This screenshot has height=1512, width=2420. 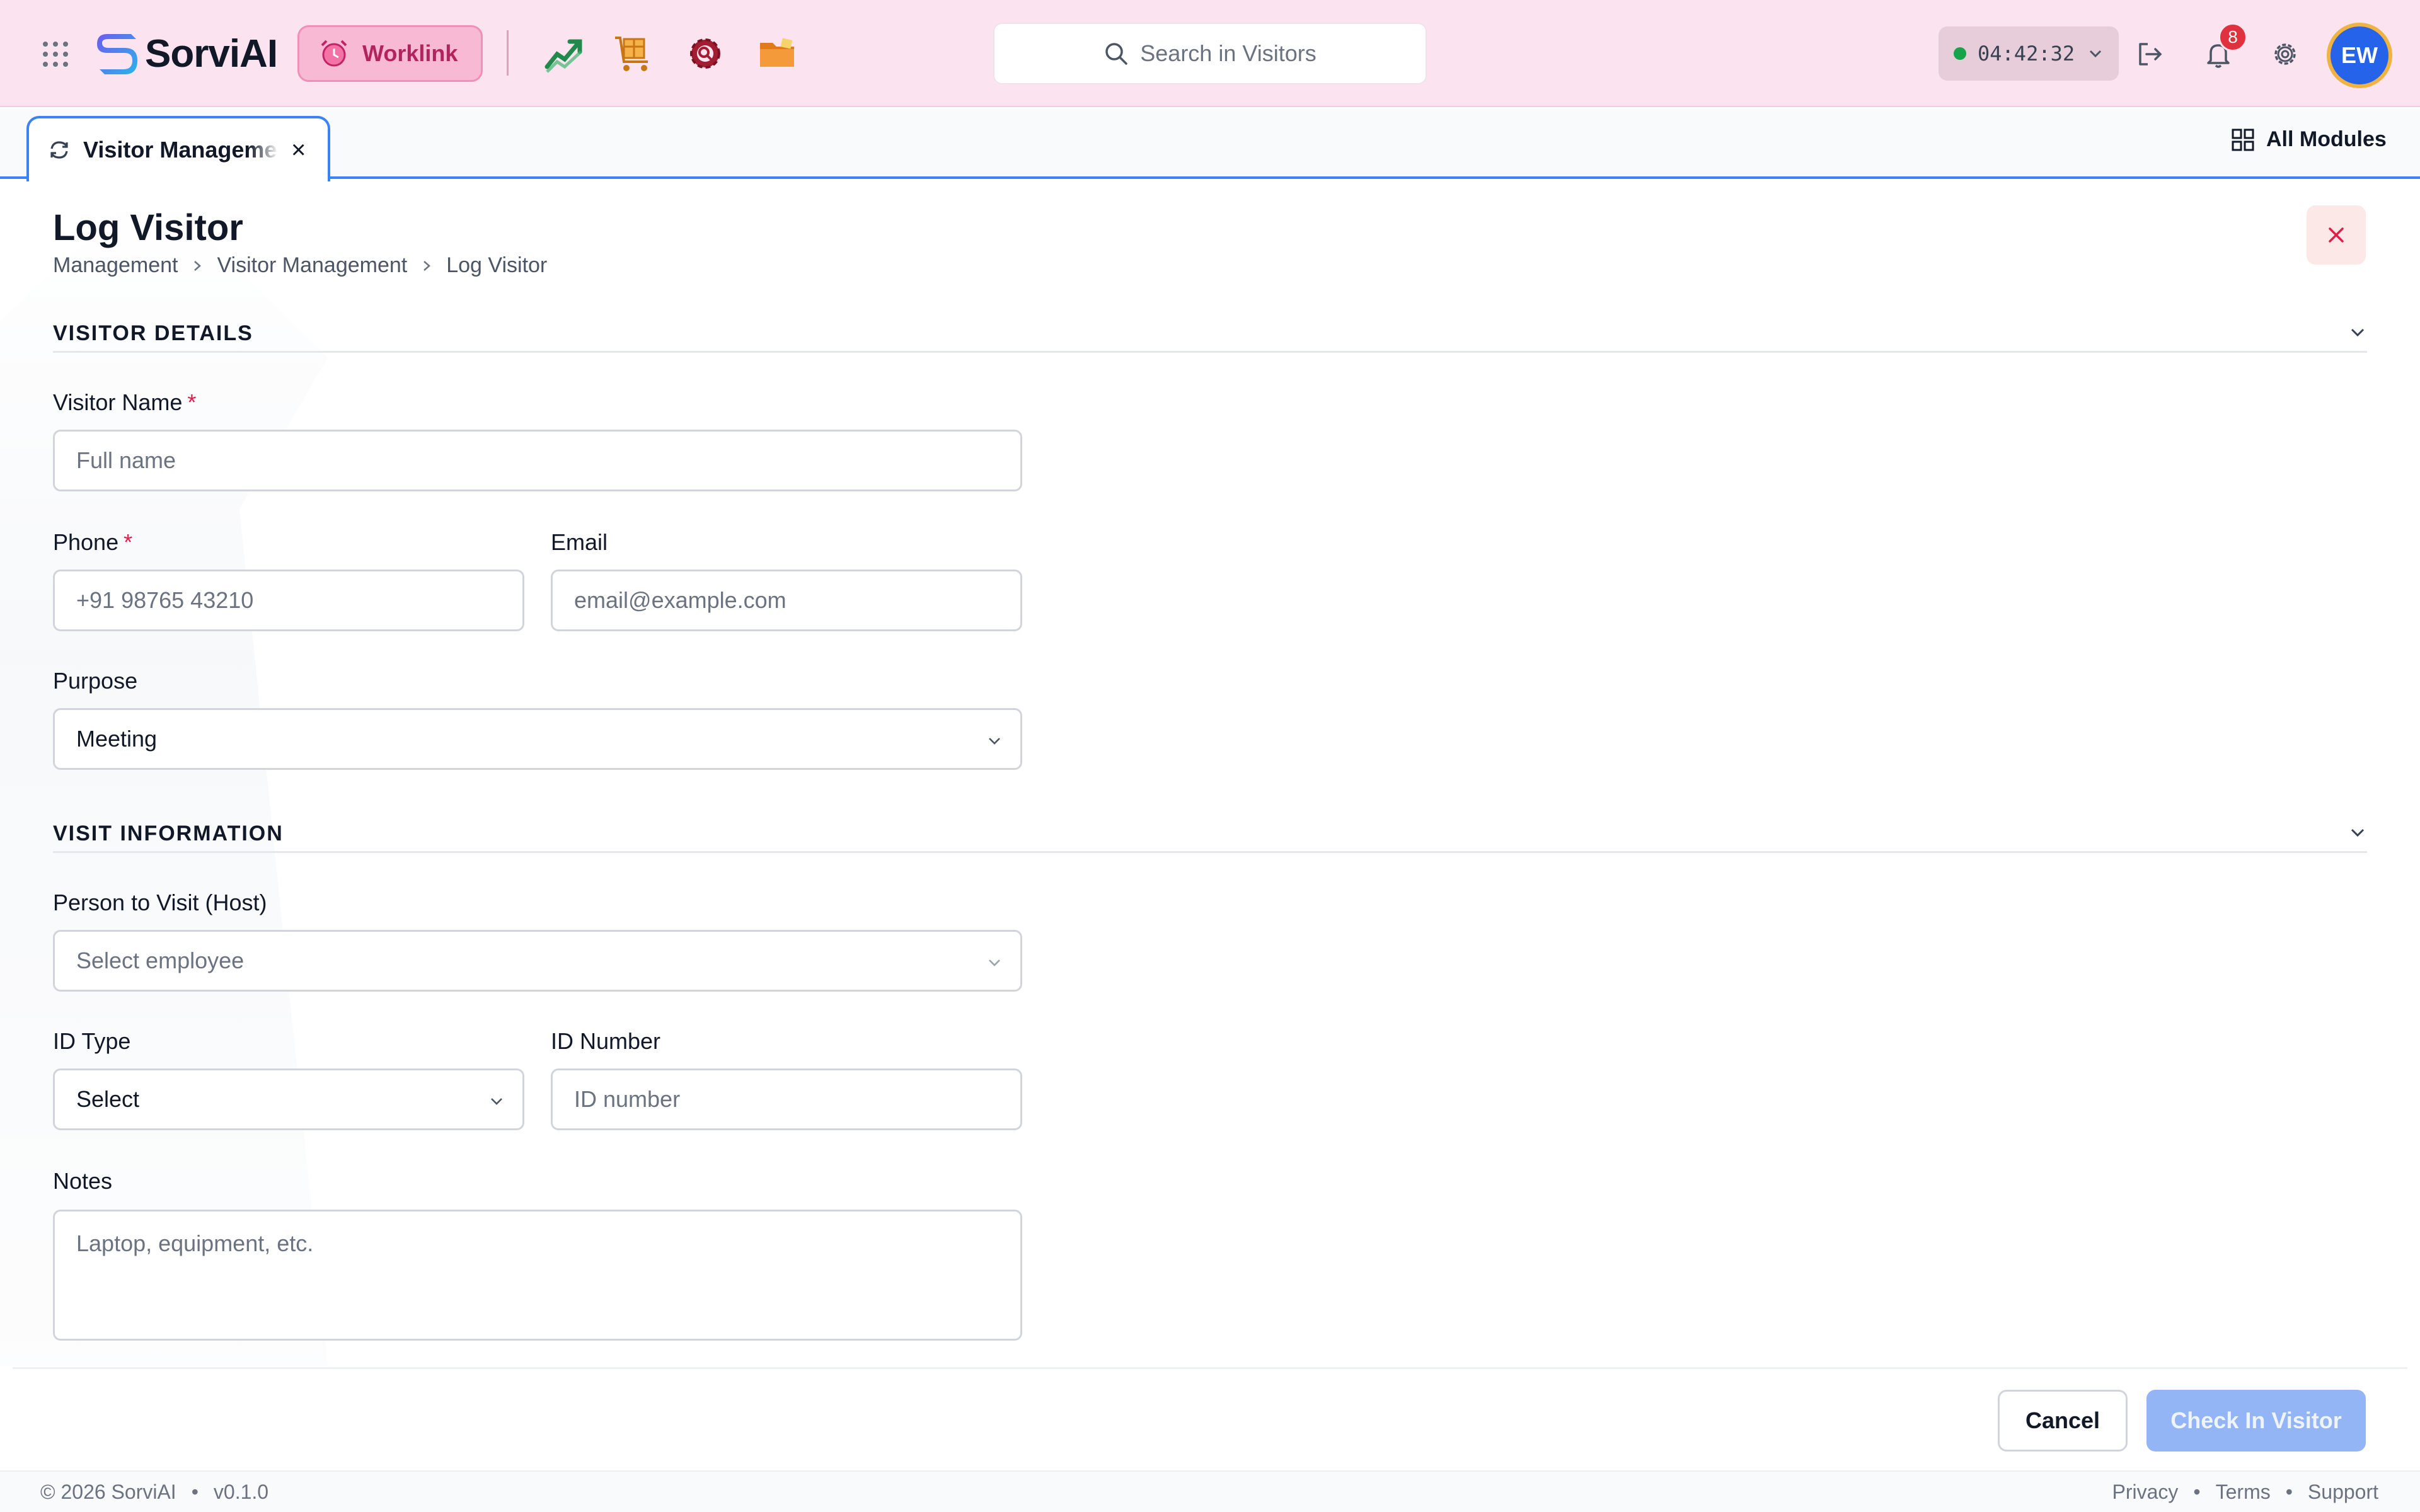 What do you see at coordinates (299, 150) in the screenshot?
I see `close-tab-icon: ×` at bounding box center [299, 150].